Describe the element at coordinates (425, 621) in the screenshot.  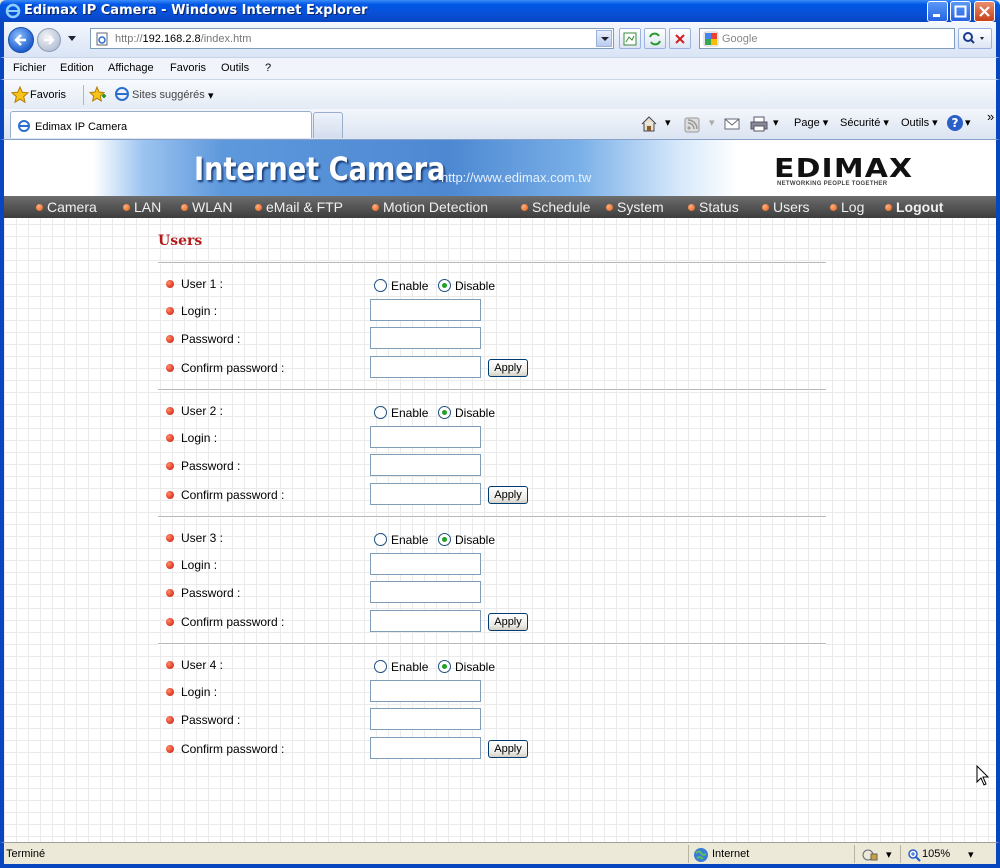
I see `user-3-confirm-password-input` at that location.